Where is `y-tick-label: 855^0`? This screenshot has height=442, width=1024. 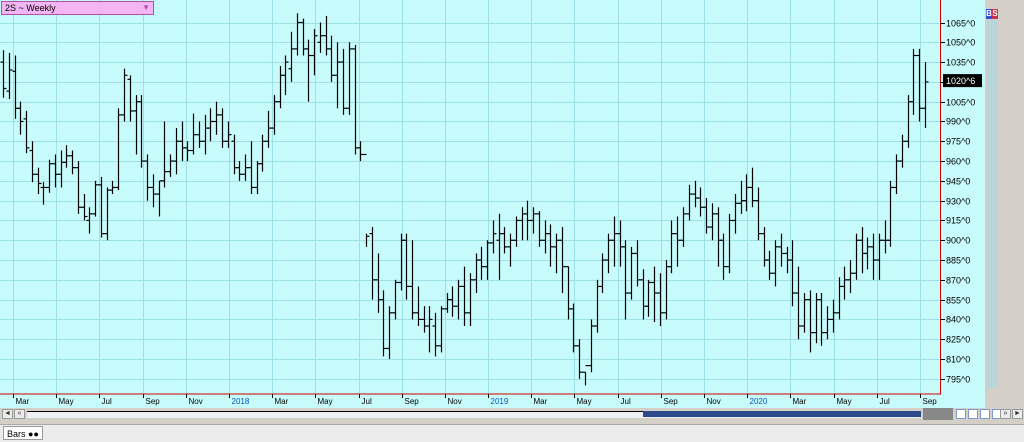 y-tick-label: 855^0 is located at coordinates (958, 301).